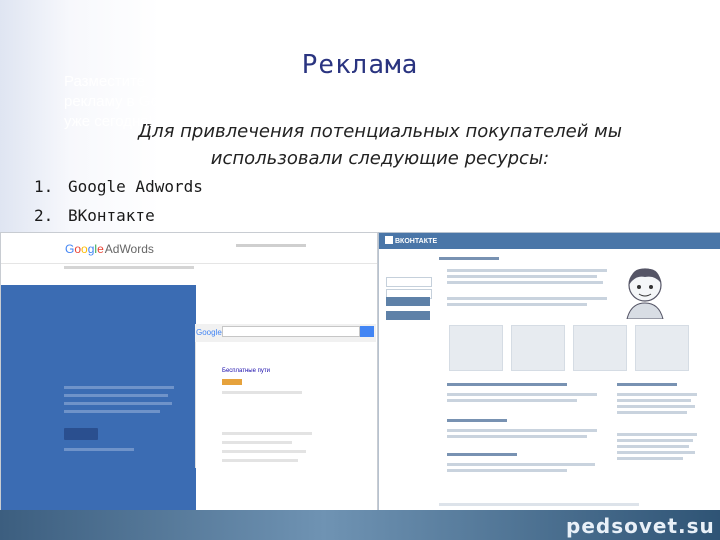 The height and width of the screenshot is (540, 720). Describe the element at coordinates (232, 382) in the screenshot. I see `ad-badge` at that location.